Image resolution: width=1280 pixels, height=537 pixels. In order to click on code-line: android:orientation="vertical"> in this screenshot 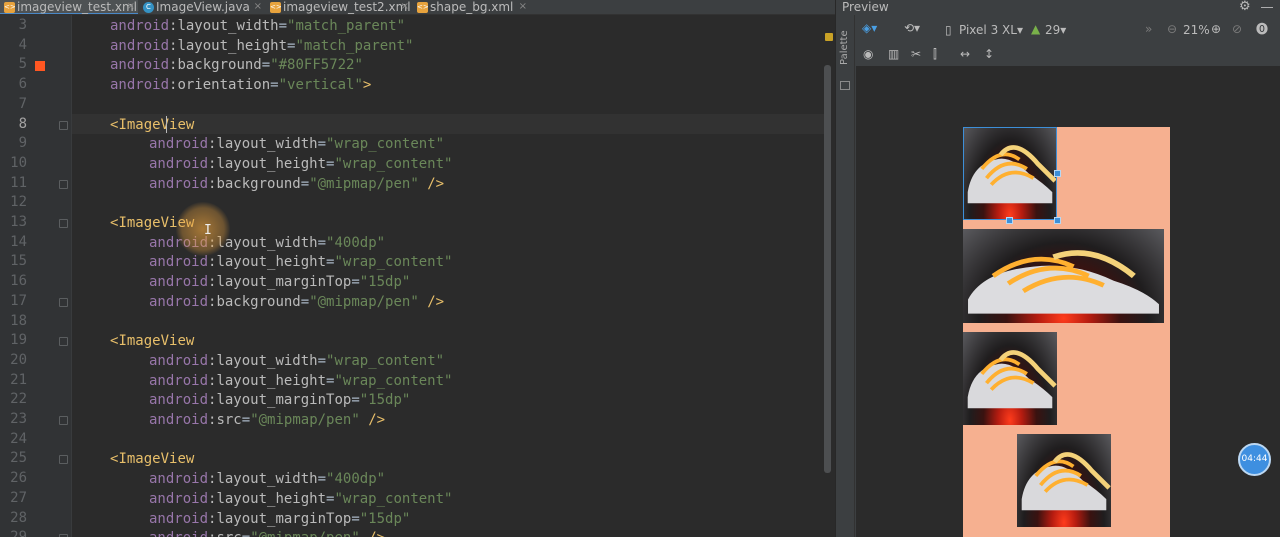, I will do `click(240, 86)`.